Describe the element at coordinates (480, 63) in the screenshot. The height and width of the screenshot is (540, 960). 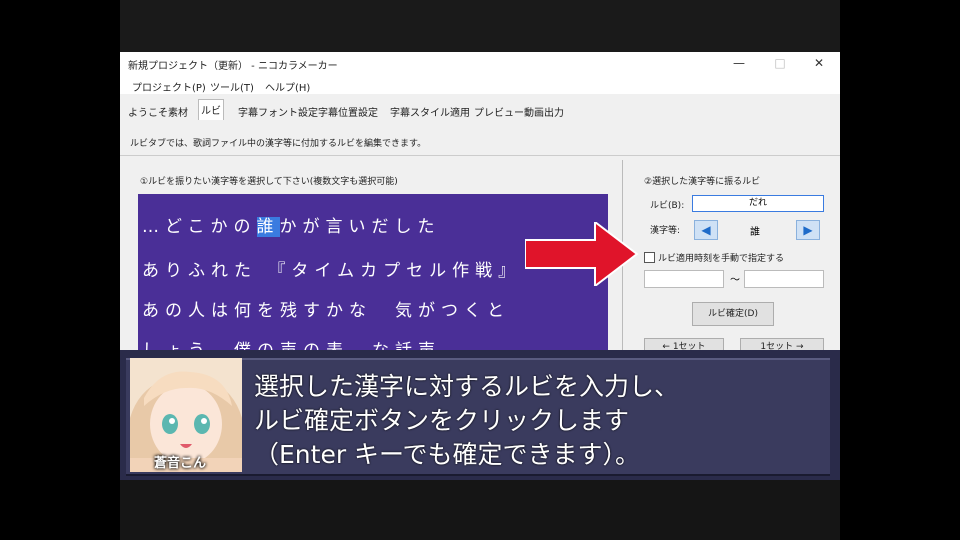
I see `title-bar: 新規プロジェクト（更新） - ニコカラメーカー — □ ✕` at that location.